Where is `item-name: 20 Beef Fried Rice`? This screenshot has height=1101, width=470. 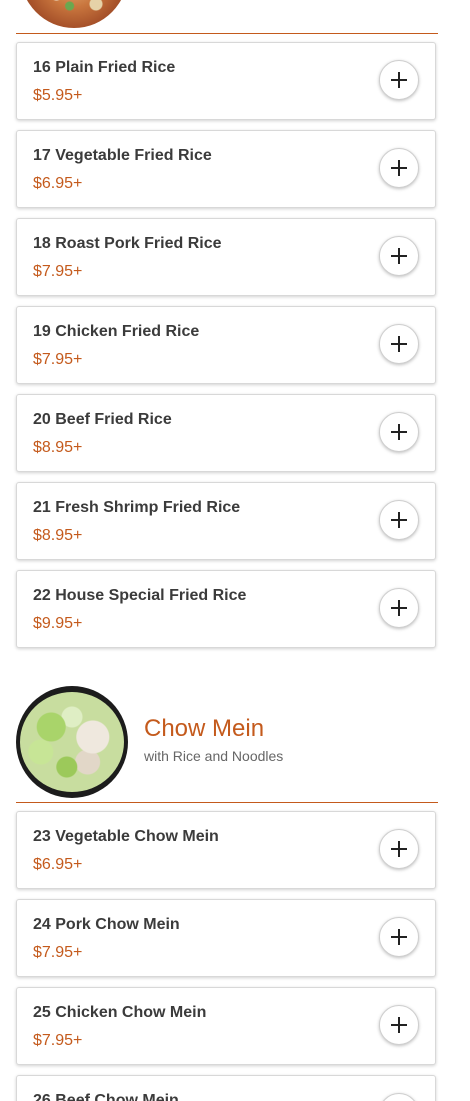 item-name: 20 Beef Fried Rice is located at coordinates (102, 419).